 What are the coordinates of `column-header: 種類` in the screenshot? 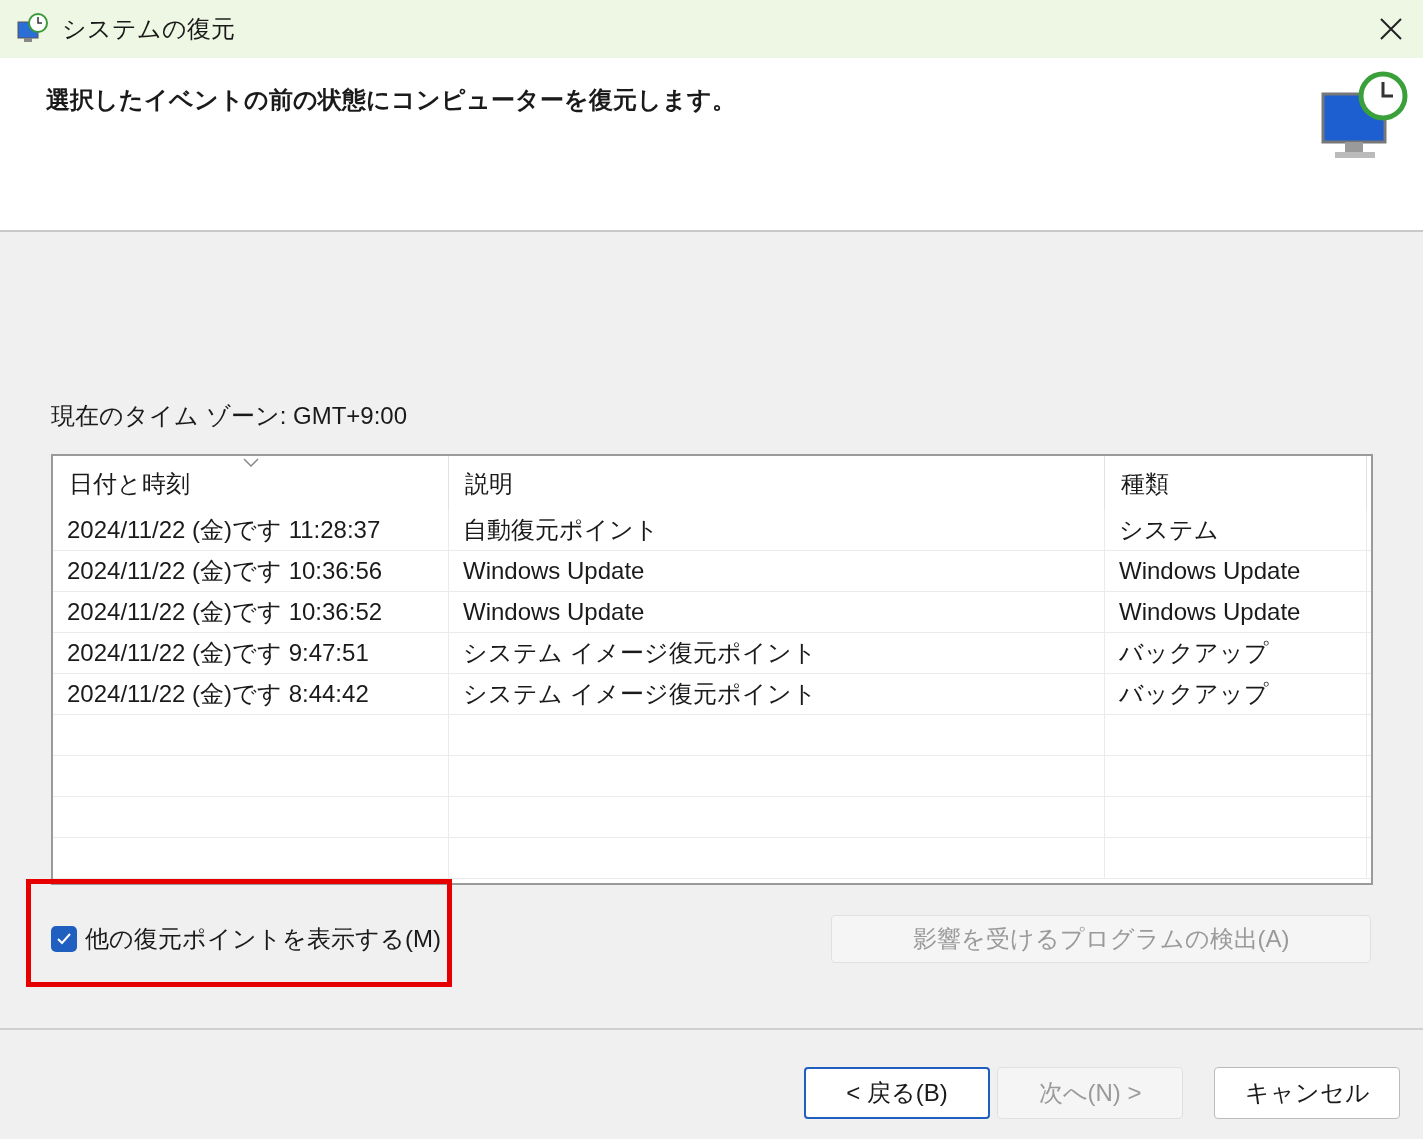 It's located at (1236, 483).